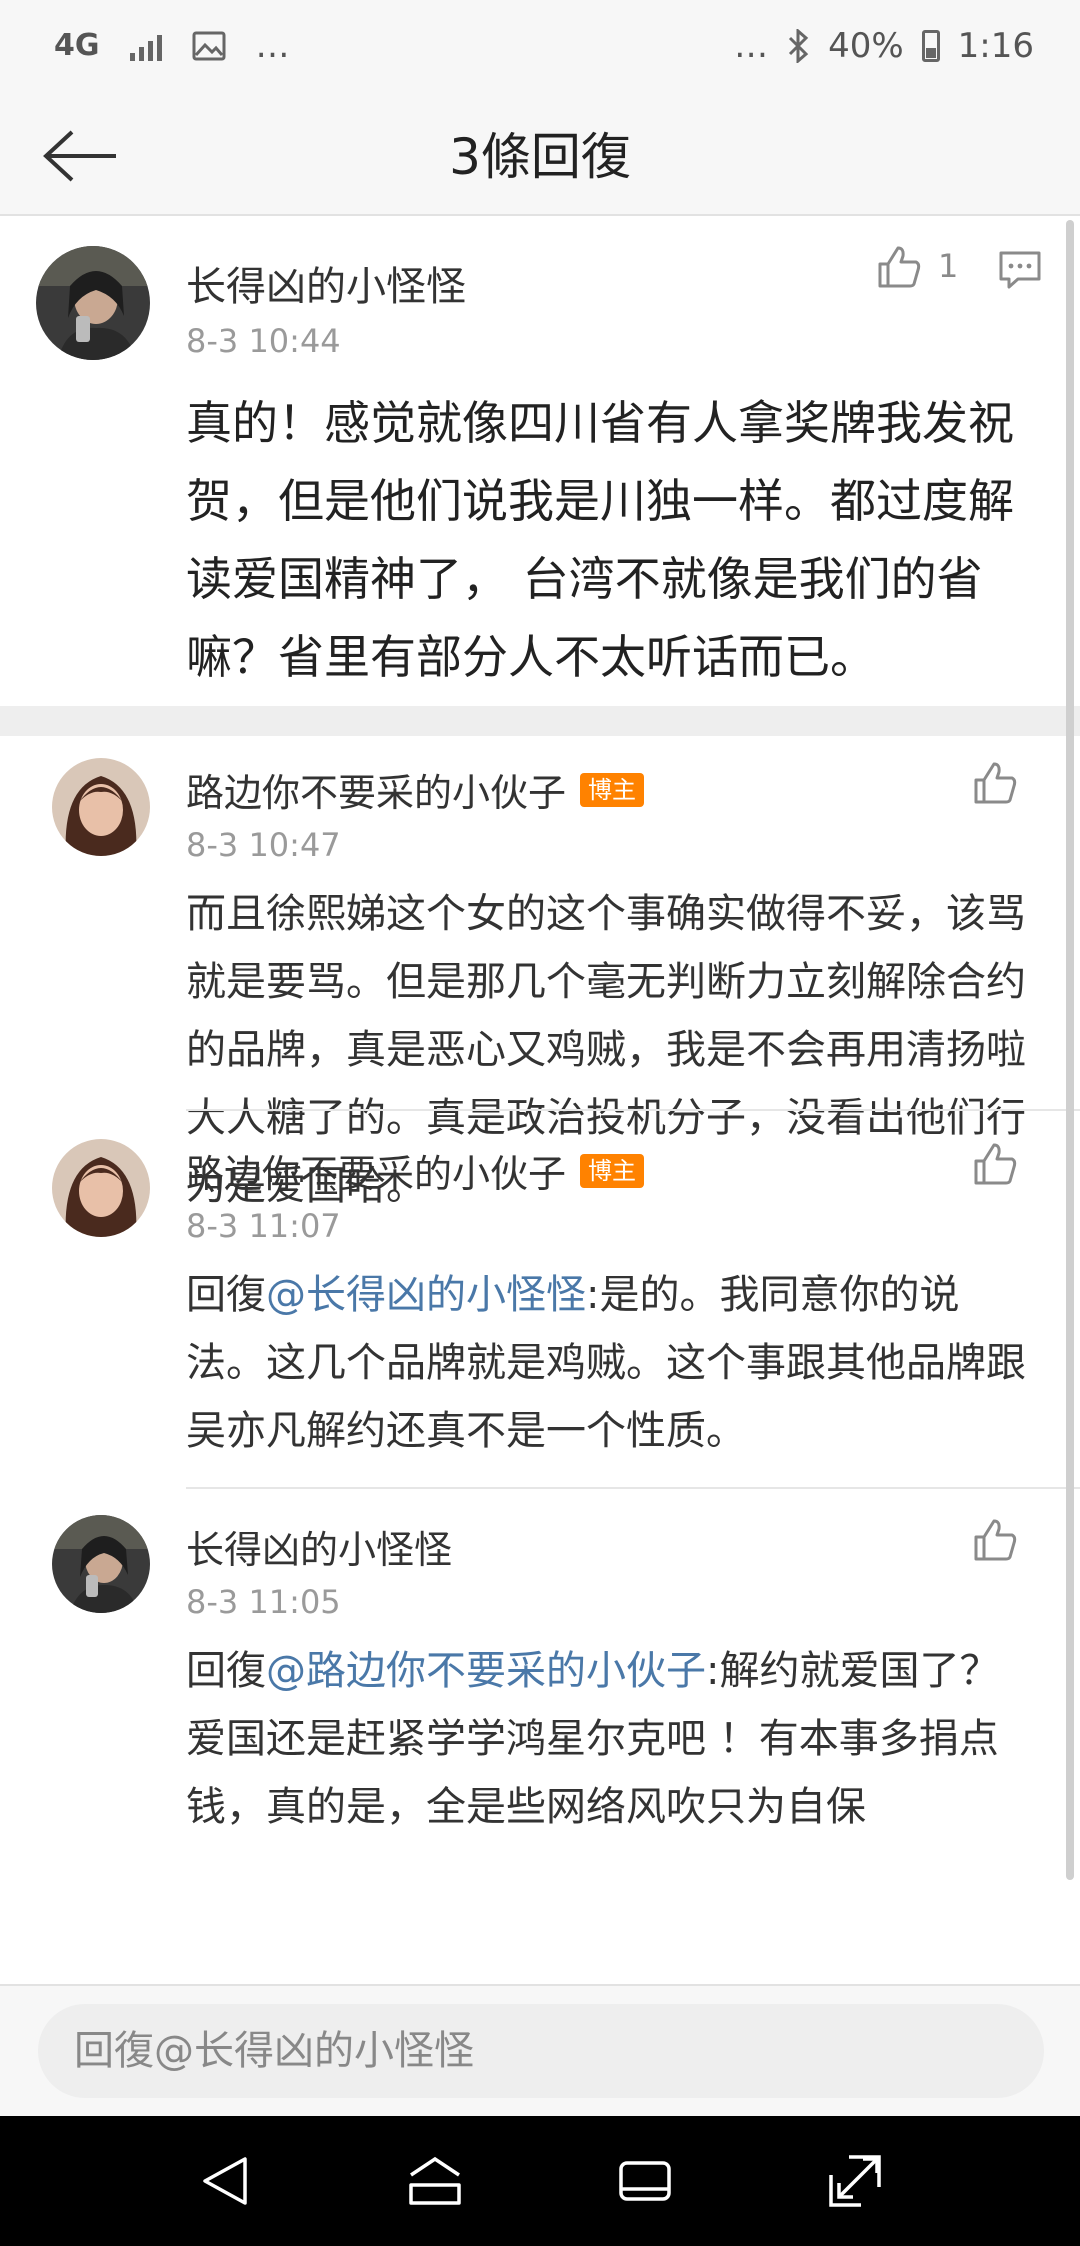 The image size is (1080, 2246). I want to click on back-button, so click(80, 156).